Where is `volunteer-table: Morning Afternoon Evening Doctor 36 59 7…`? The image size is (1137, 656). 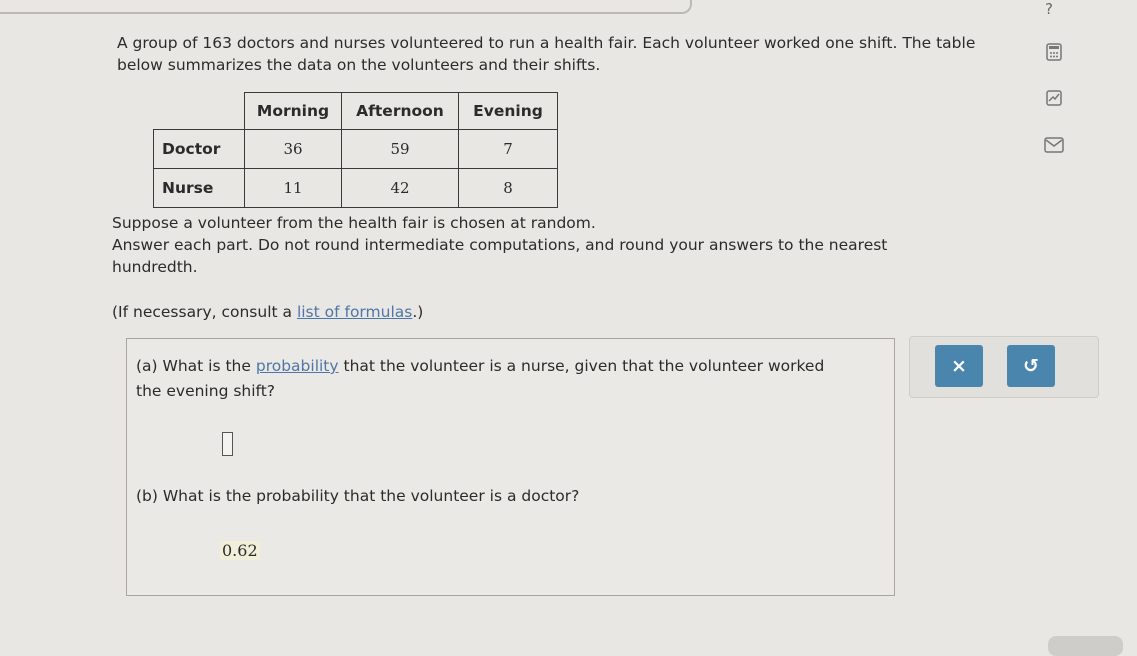 volunteer-table: Morning Afternoon Evening Doctor 36 59 7… is located at coordinates (355, 150).